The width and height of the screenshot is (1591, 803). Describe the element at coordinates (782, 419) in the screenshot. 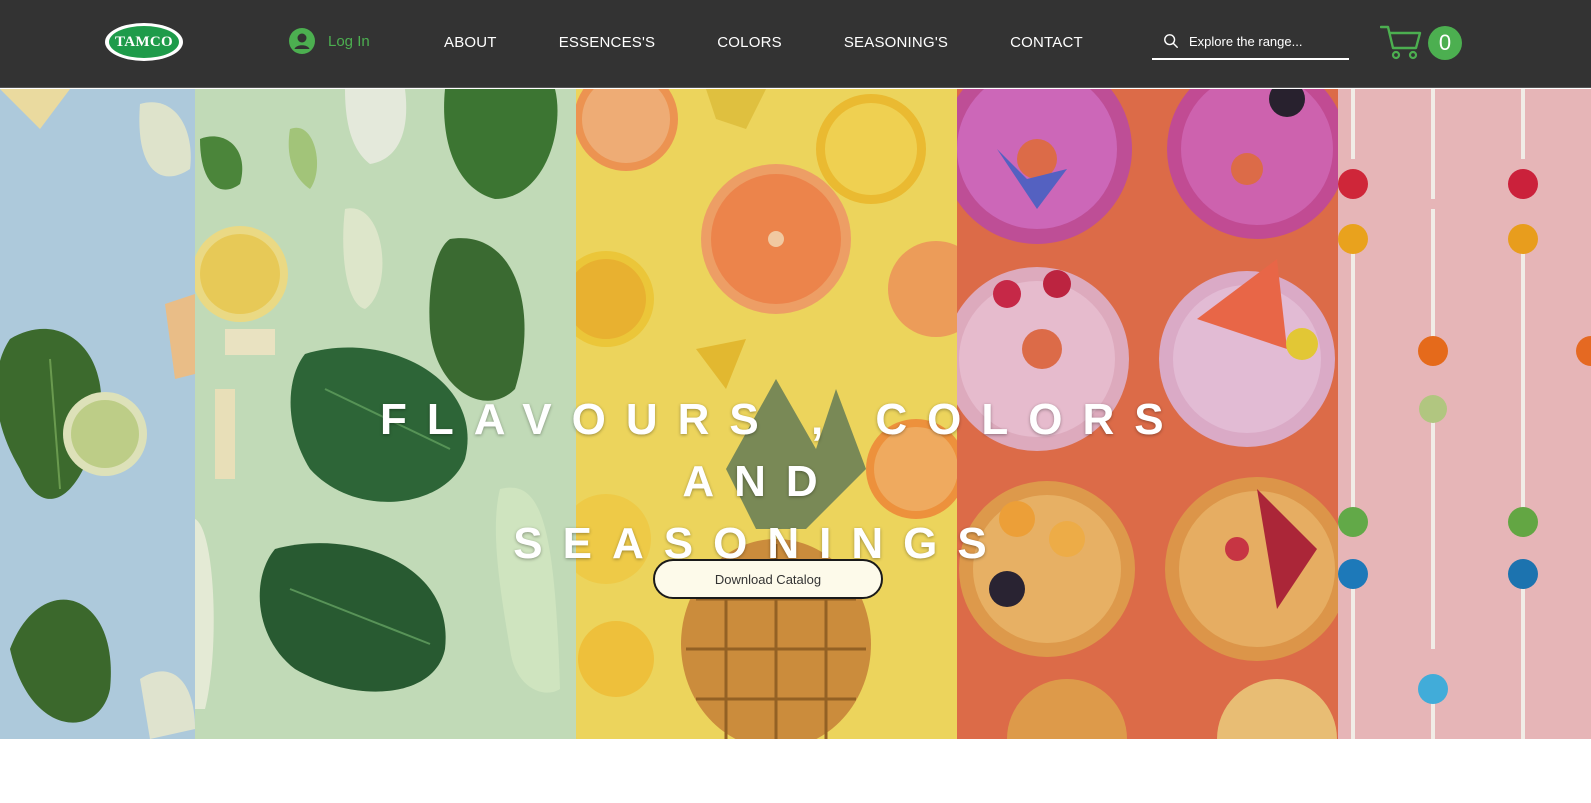

I see `headline-line-1: FLAVOURS , COLORS` at that location.